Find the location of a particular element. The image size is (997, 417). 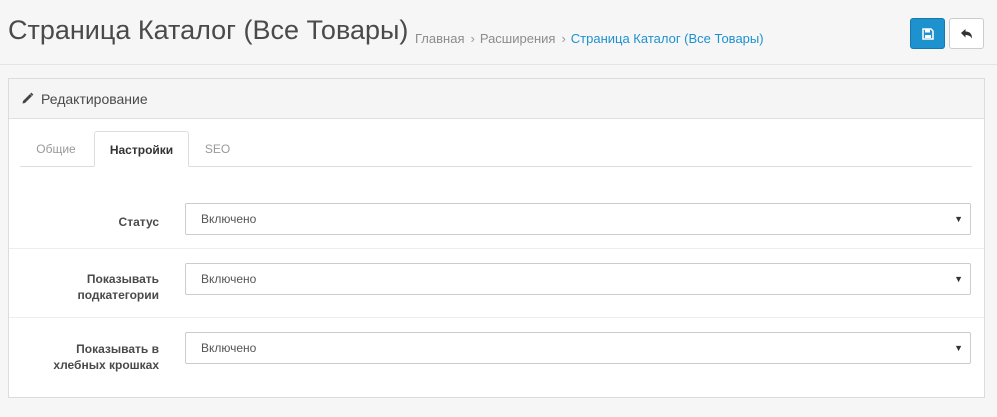

form-row-status: Статус Включено ▼ is located at coordinates (496, 219).